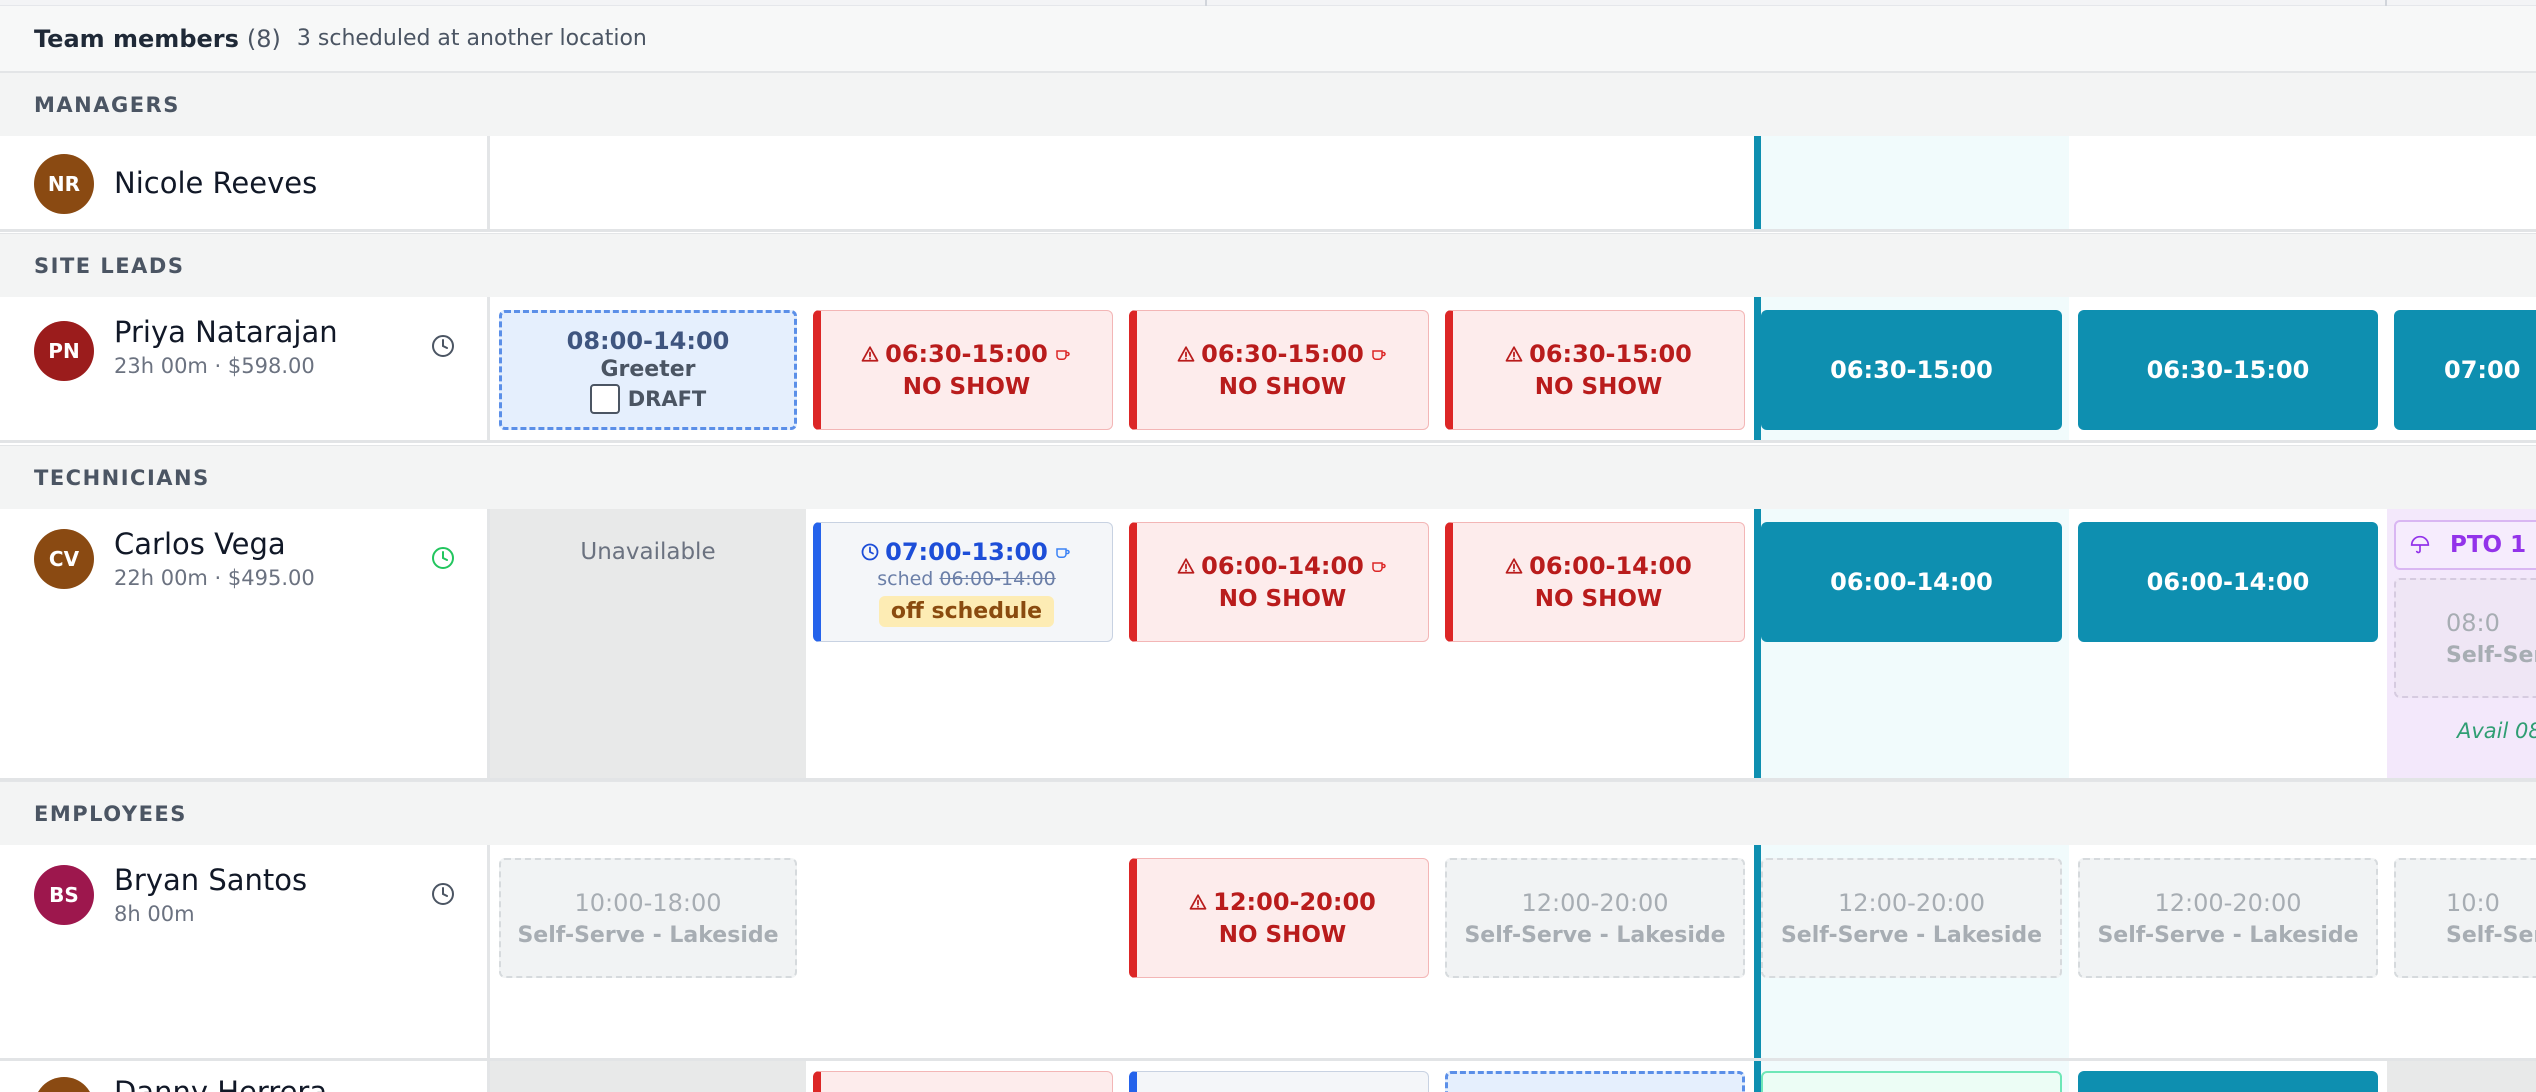 Image resolution: width=2536 pixels, height=1092 pixels. I want to click on pto-chip: PTO 1, so click(2465, 545).